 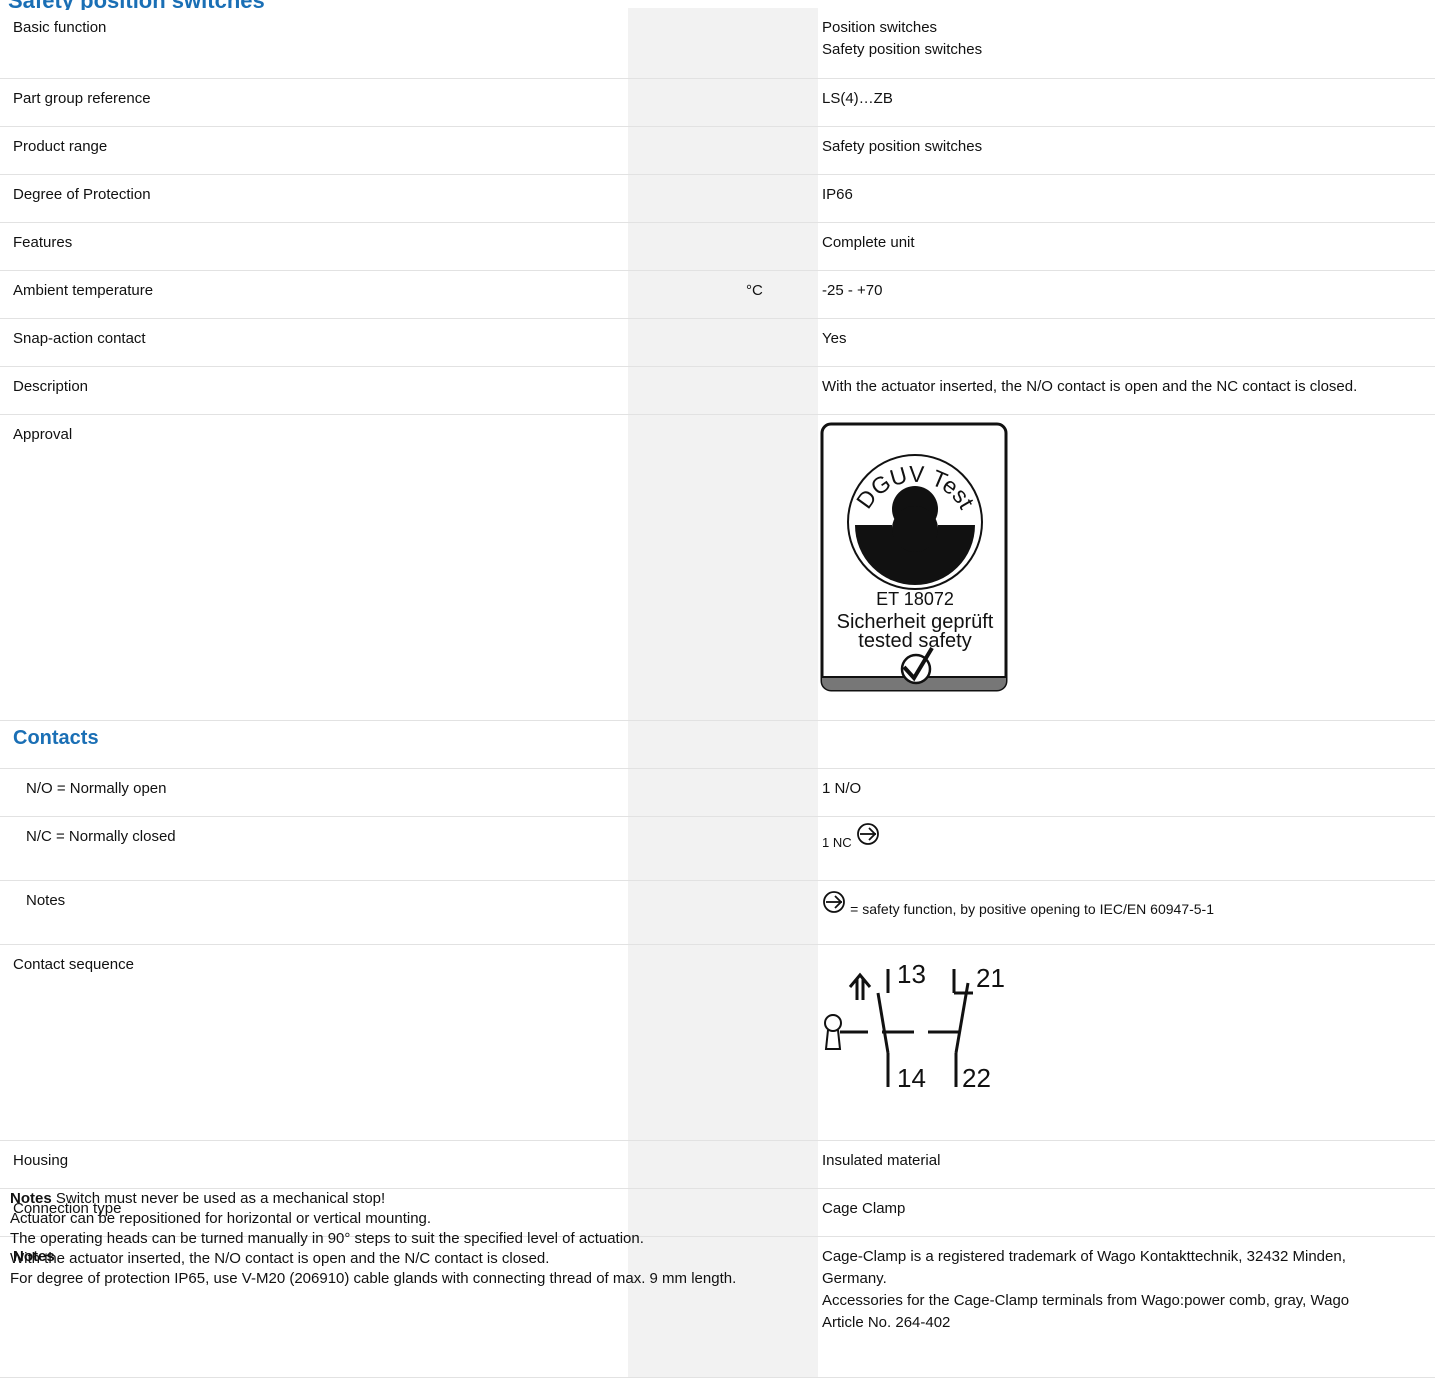 What do you see at coordinates (717, 848) in the screenshot?
I see `table-row: N/C = Normally closed 1 NC` at bounding box center [717, 848].